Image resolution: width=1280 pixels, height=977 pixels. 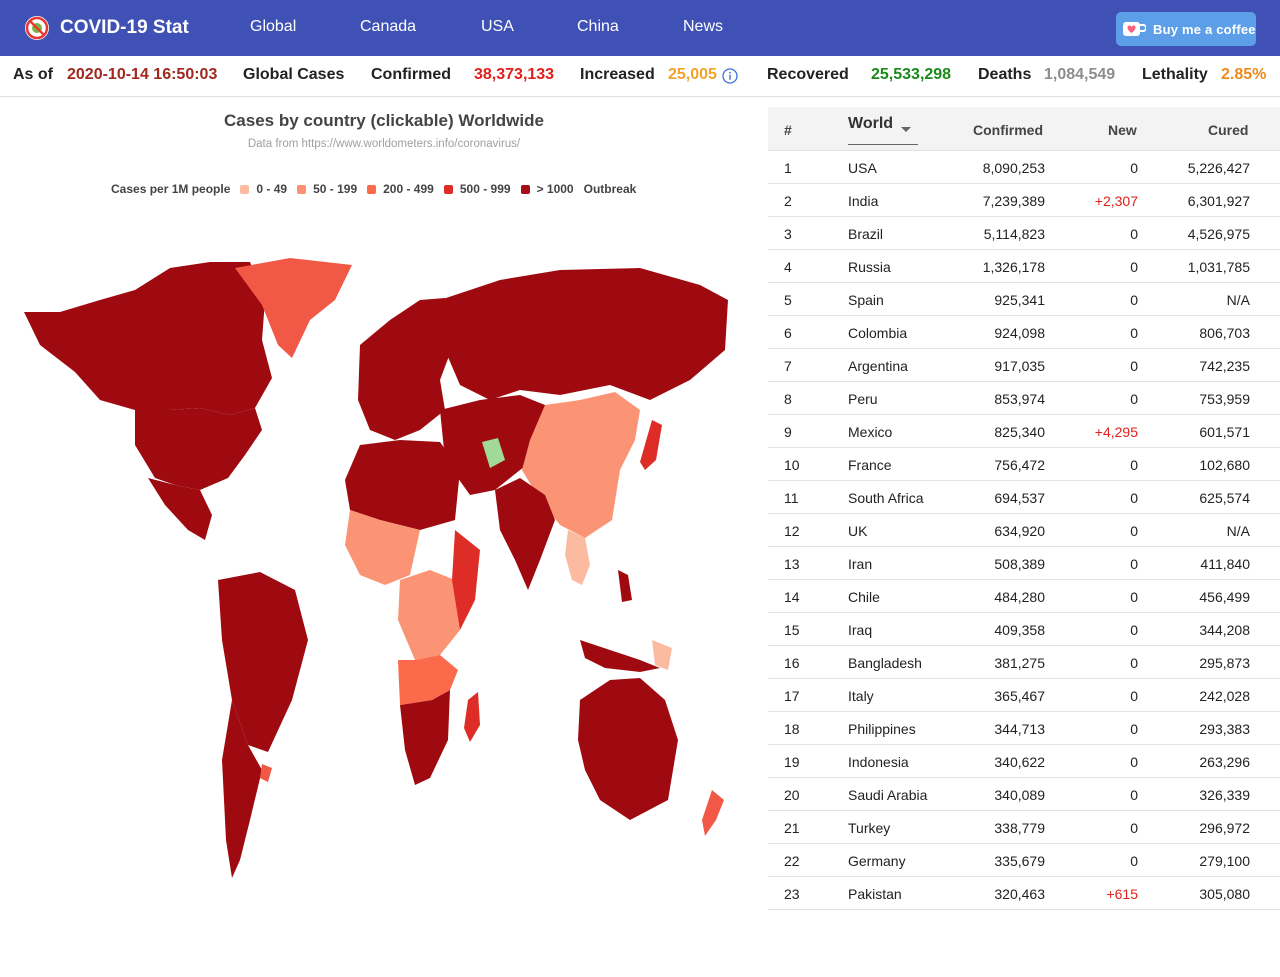 I want to click on table-row: 16 Bangladesh 381,275 0 295,873, so click(x=1024, y=662).